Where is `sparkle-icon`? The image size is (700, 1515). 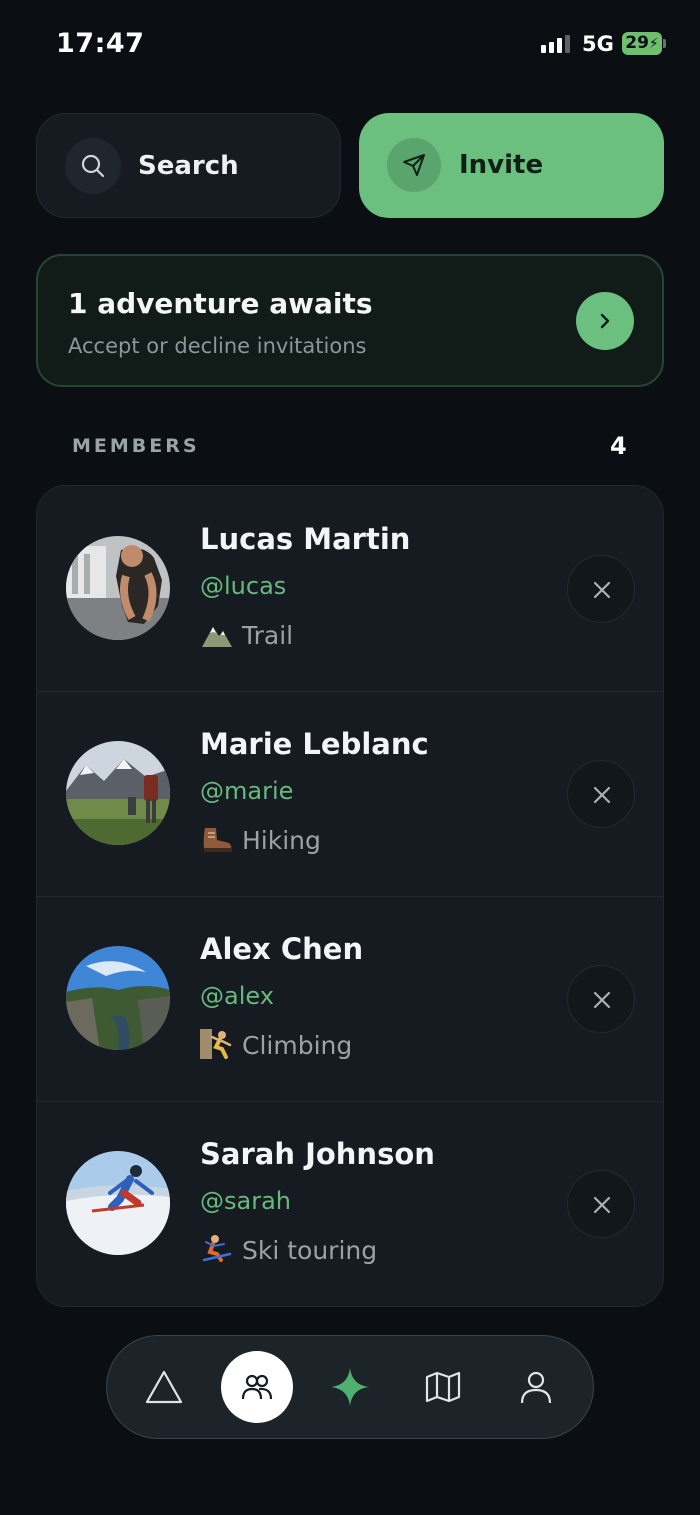
sparkle-icon is located at coordinates (350, 1387).